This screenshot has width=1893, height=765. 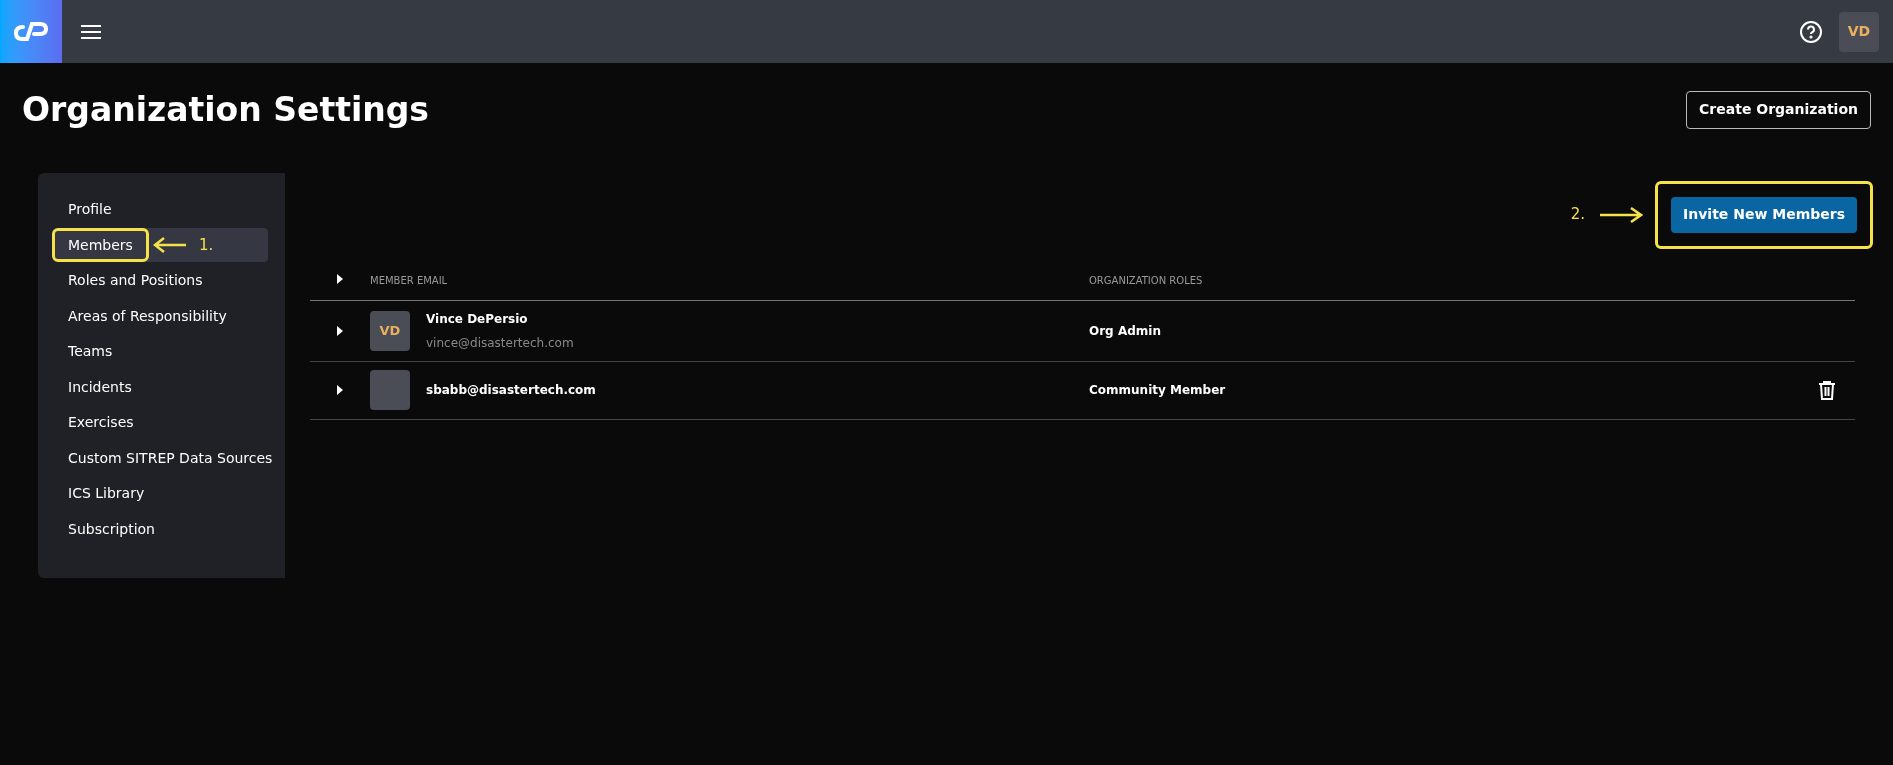 What do you see at coordinates (90, 209) in the screenshot?
I see `sidebar-item: Profile` at bounding box center [90, 209].